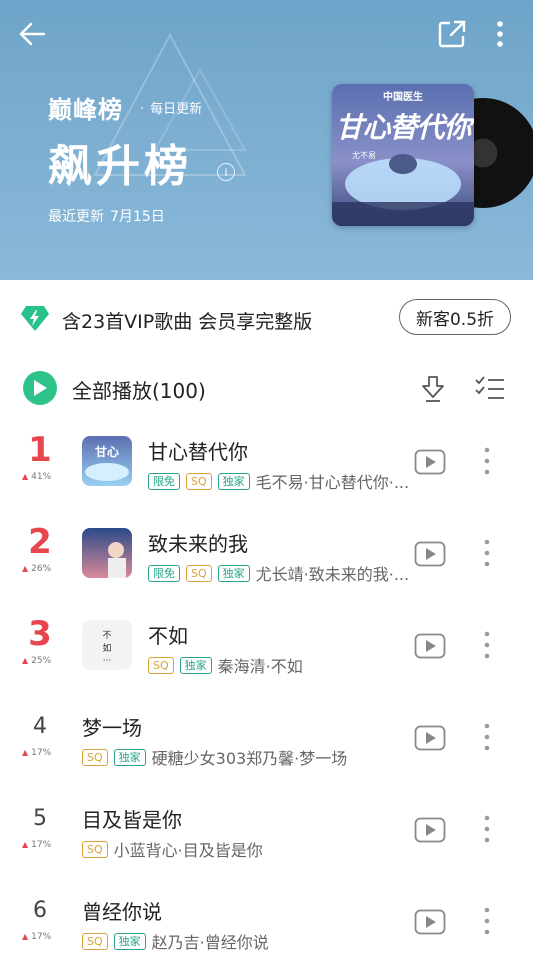  What do you see at coordinates (41, 477) in the screenshot?
I see `trend-value: 41%` at bounding box center [41, 477].